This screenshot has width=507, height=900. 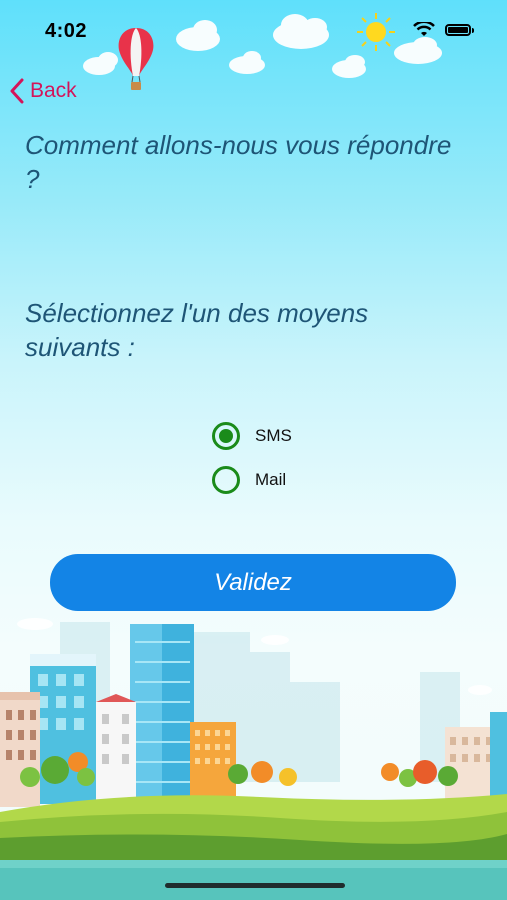 What do you see at coordinates (197, 330) in the screenshot?
I see `instruction-text: Sélectionnez l'un des moyens suivants :` at bounding box center [197, 330].